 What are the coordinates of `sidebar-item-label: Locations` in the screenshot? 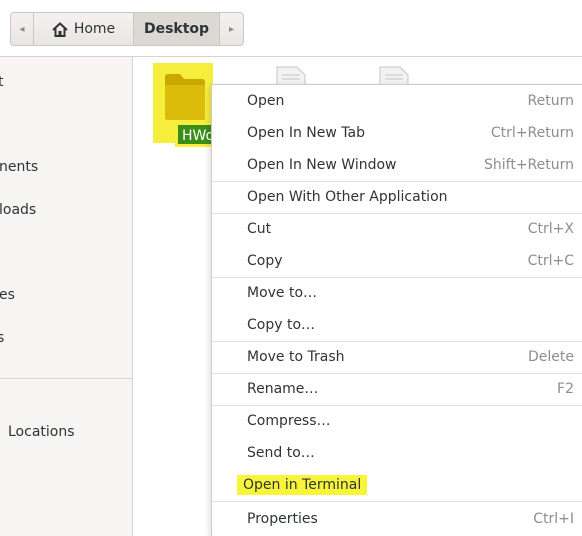 It's located at (41, 432).